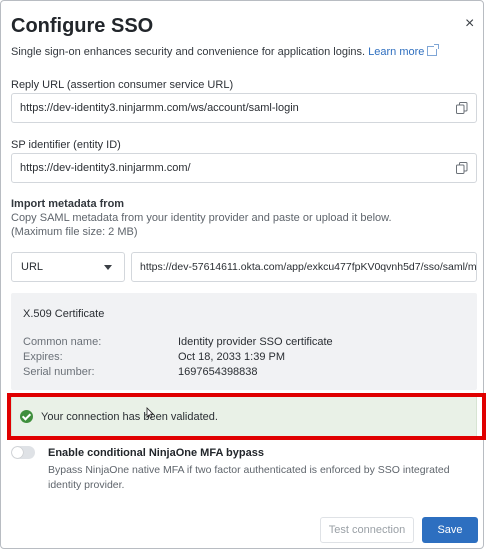  Describe the element at coordinates (82, 26) in the screenshot. I see `dialog-title: Configure SSO` at that location.